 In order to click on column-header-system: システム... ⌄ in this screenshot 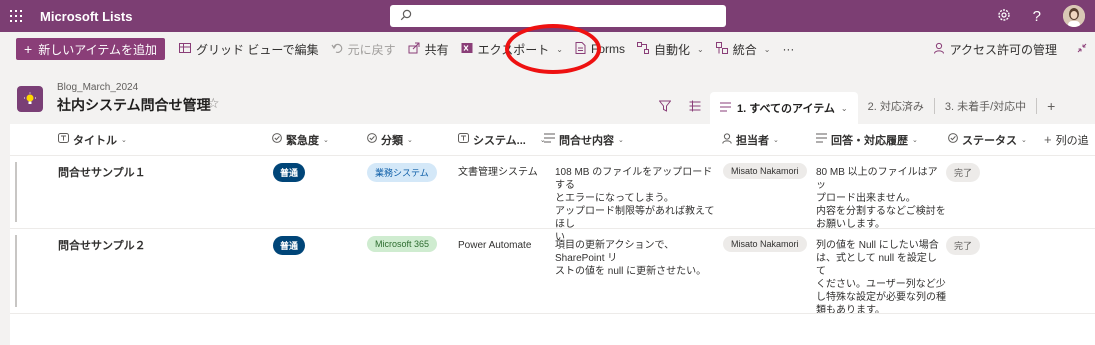, I will do `click(502, 139)`.